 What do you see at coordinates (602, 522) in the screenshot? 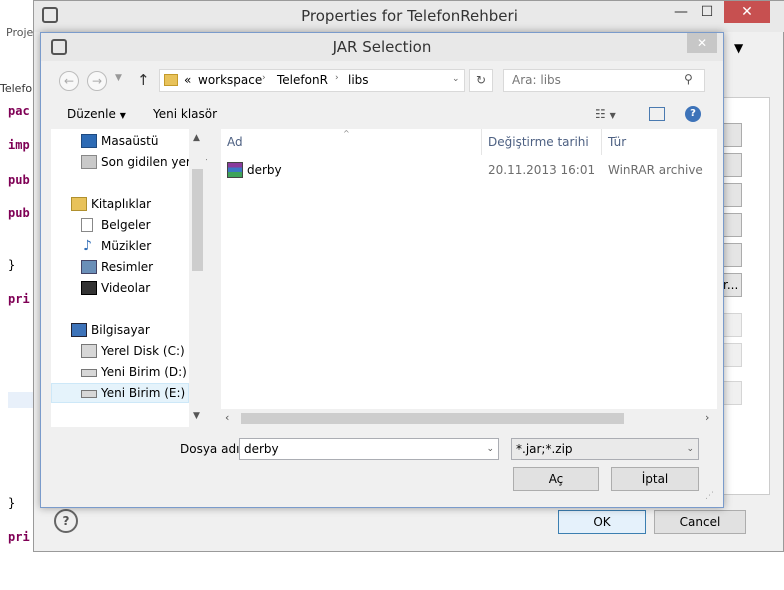
I see `ok-button: OK` at bounding box center [602, 522].